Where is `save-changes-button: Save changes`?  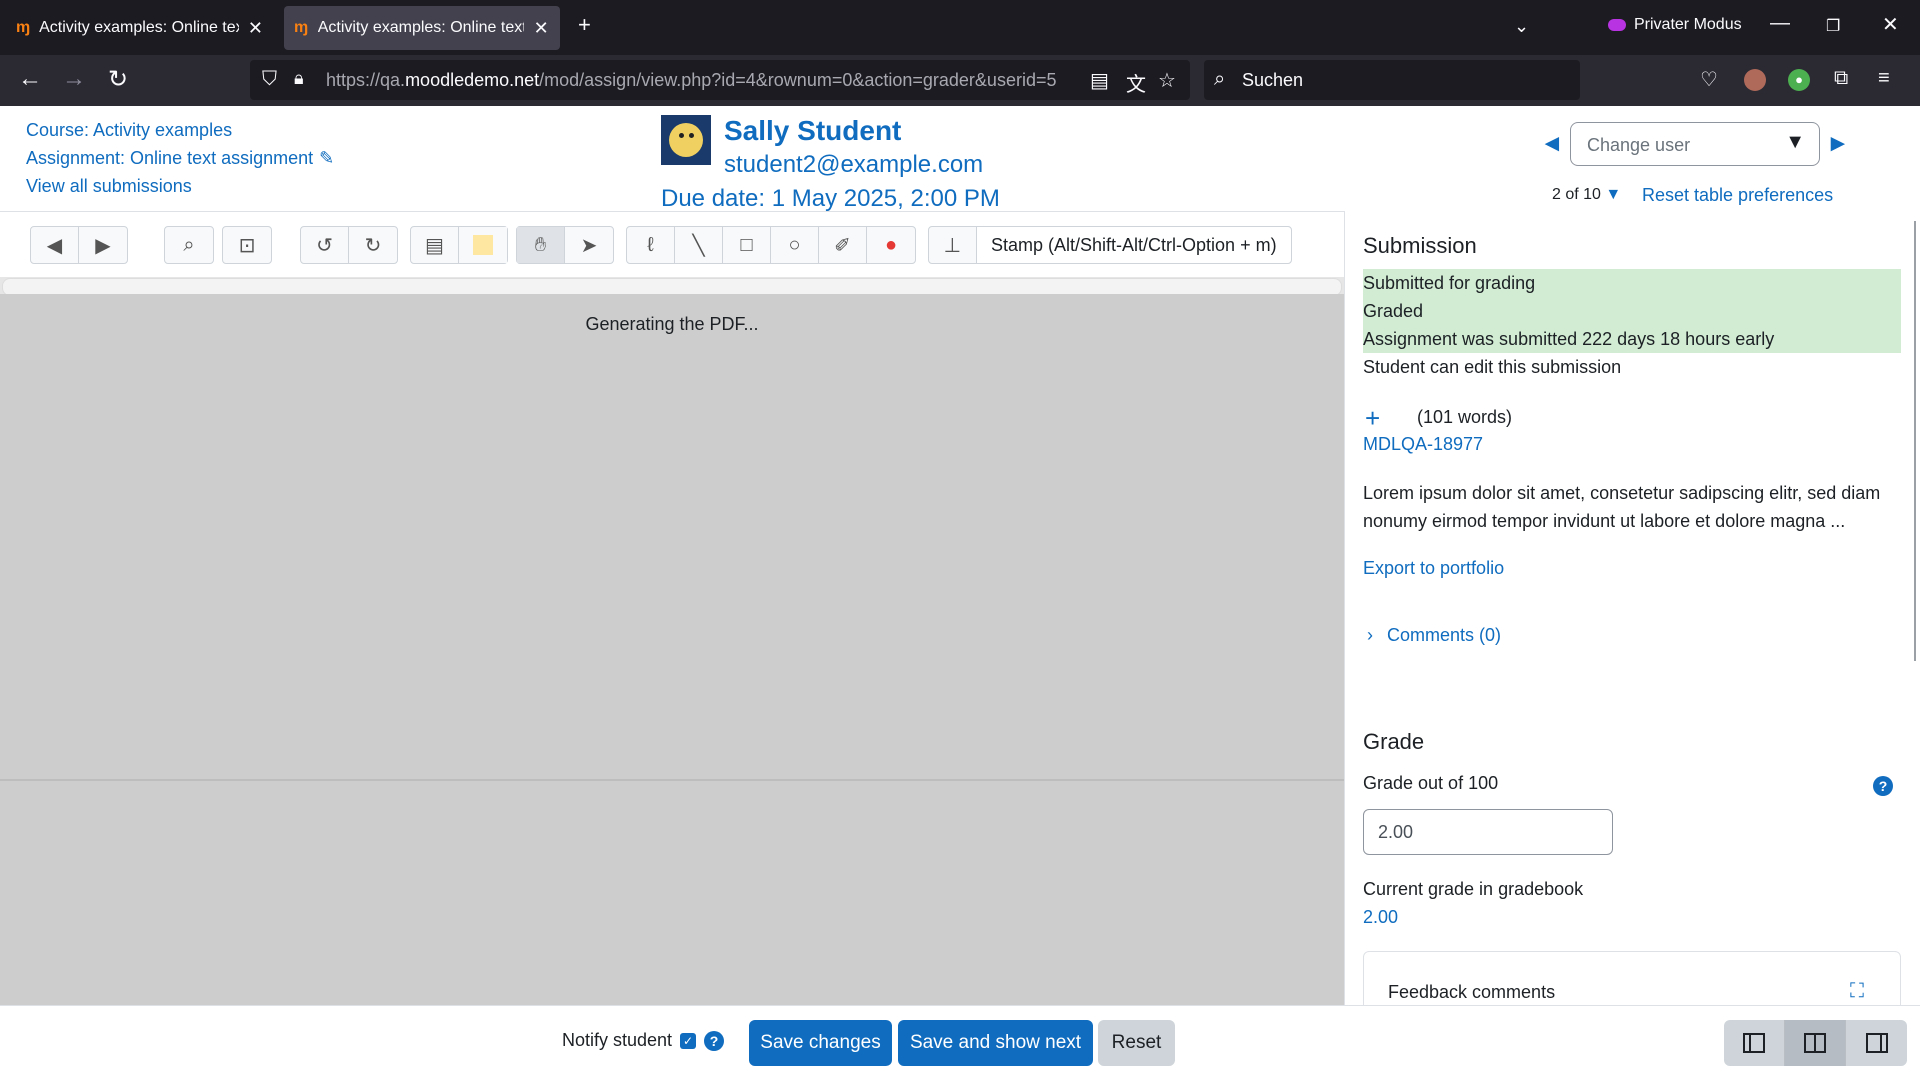 save-changes-button: Save changes is located at coordinates (820, 1043).